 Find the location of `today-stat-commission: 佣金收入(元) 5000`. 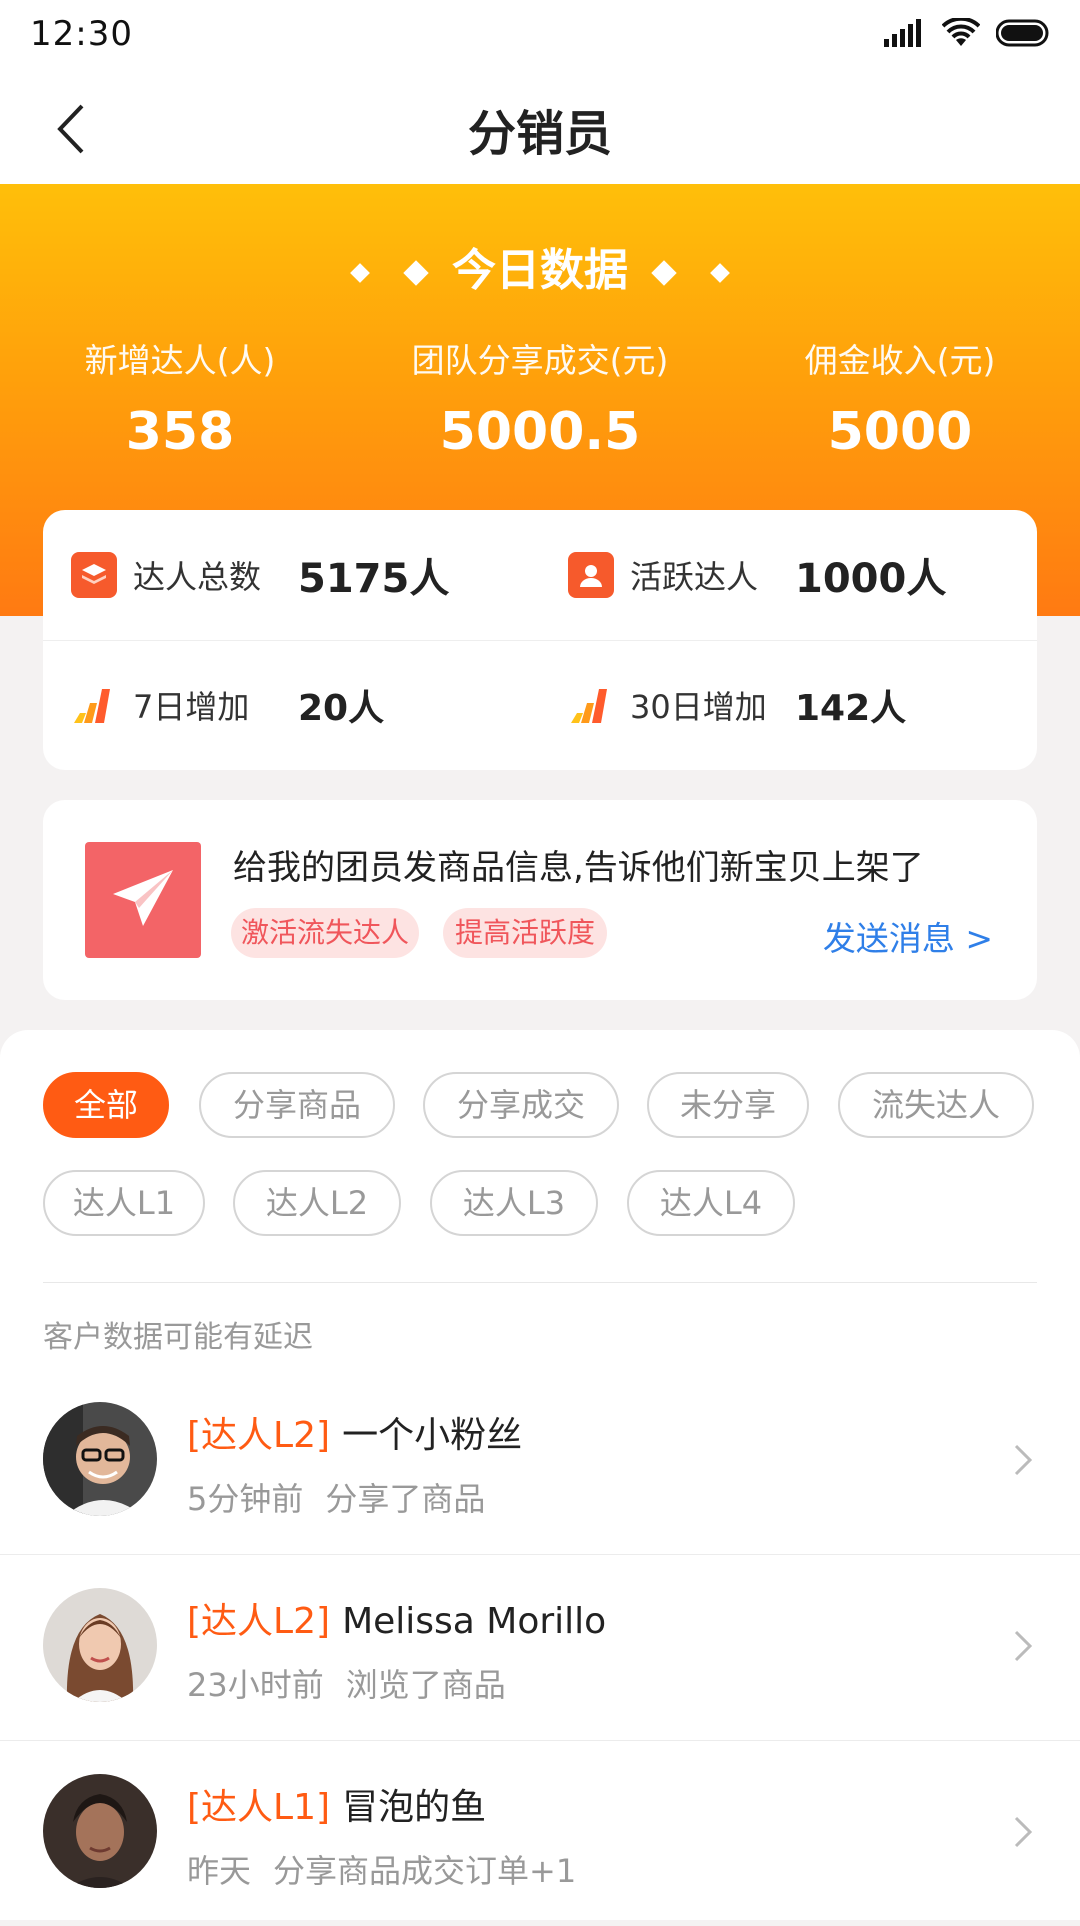

today-stat-commission: 佣金收入(元) 5000 is located at coordinates (900, 398).